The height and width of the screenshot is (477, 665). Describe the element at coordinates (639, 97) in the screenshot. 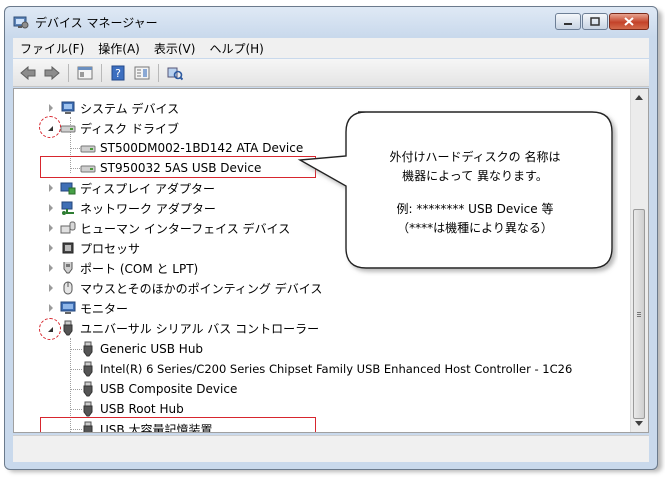

I see `scroll-up-arrow-icon` at that location.